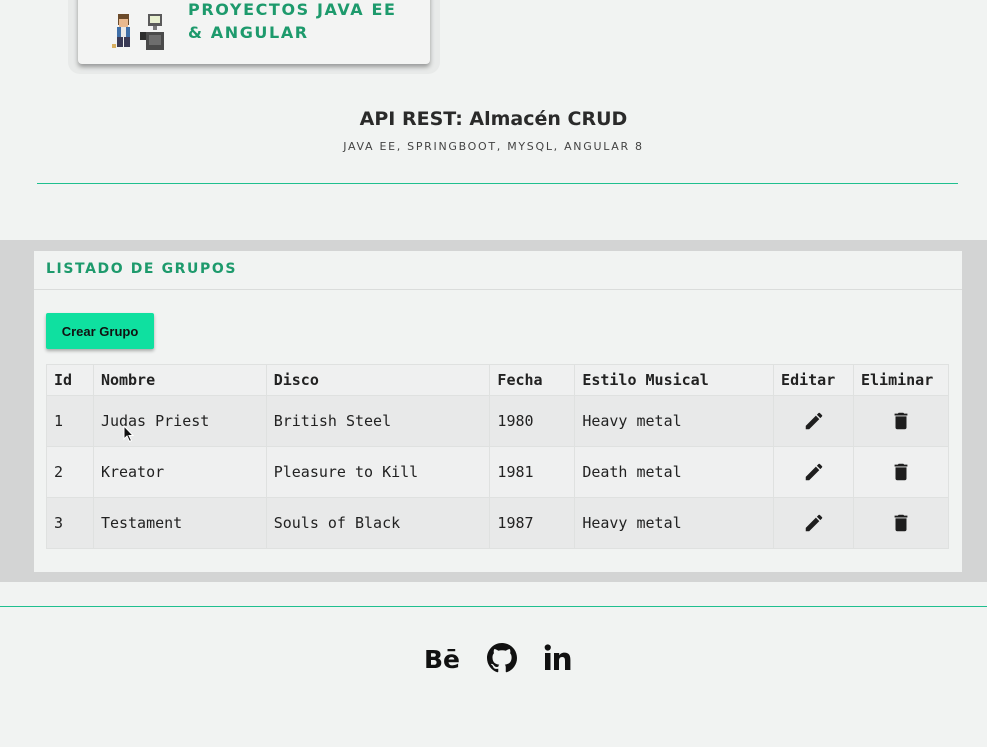 The image size is (987, 747). I want to click on cell-disco: Pleasure to Kill, so click(378, 472).